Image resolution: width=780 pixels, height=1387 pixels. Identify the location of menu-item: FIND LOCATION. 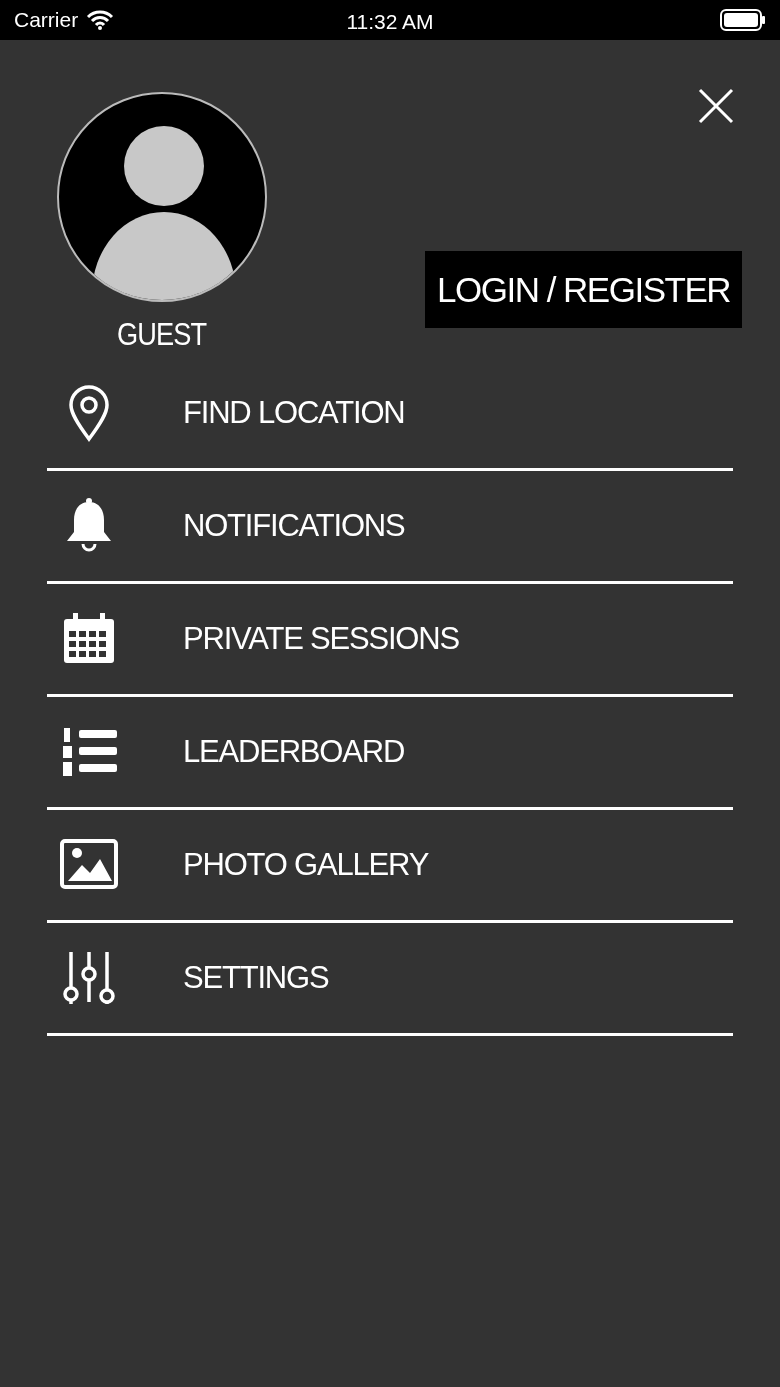
(294, 413).